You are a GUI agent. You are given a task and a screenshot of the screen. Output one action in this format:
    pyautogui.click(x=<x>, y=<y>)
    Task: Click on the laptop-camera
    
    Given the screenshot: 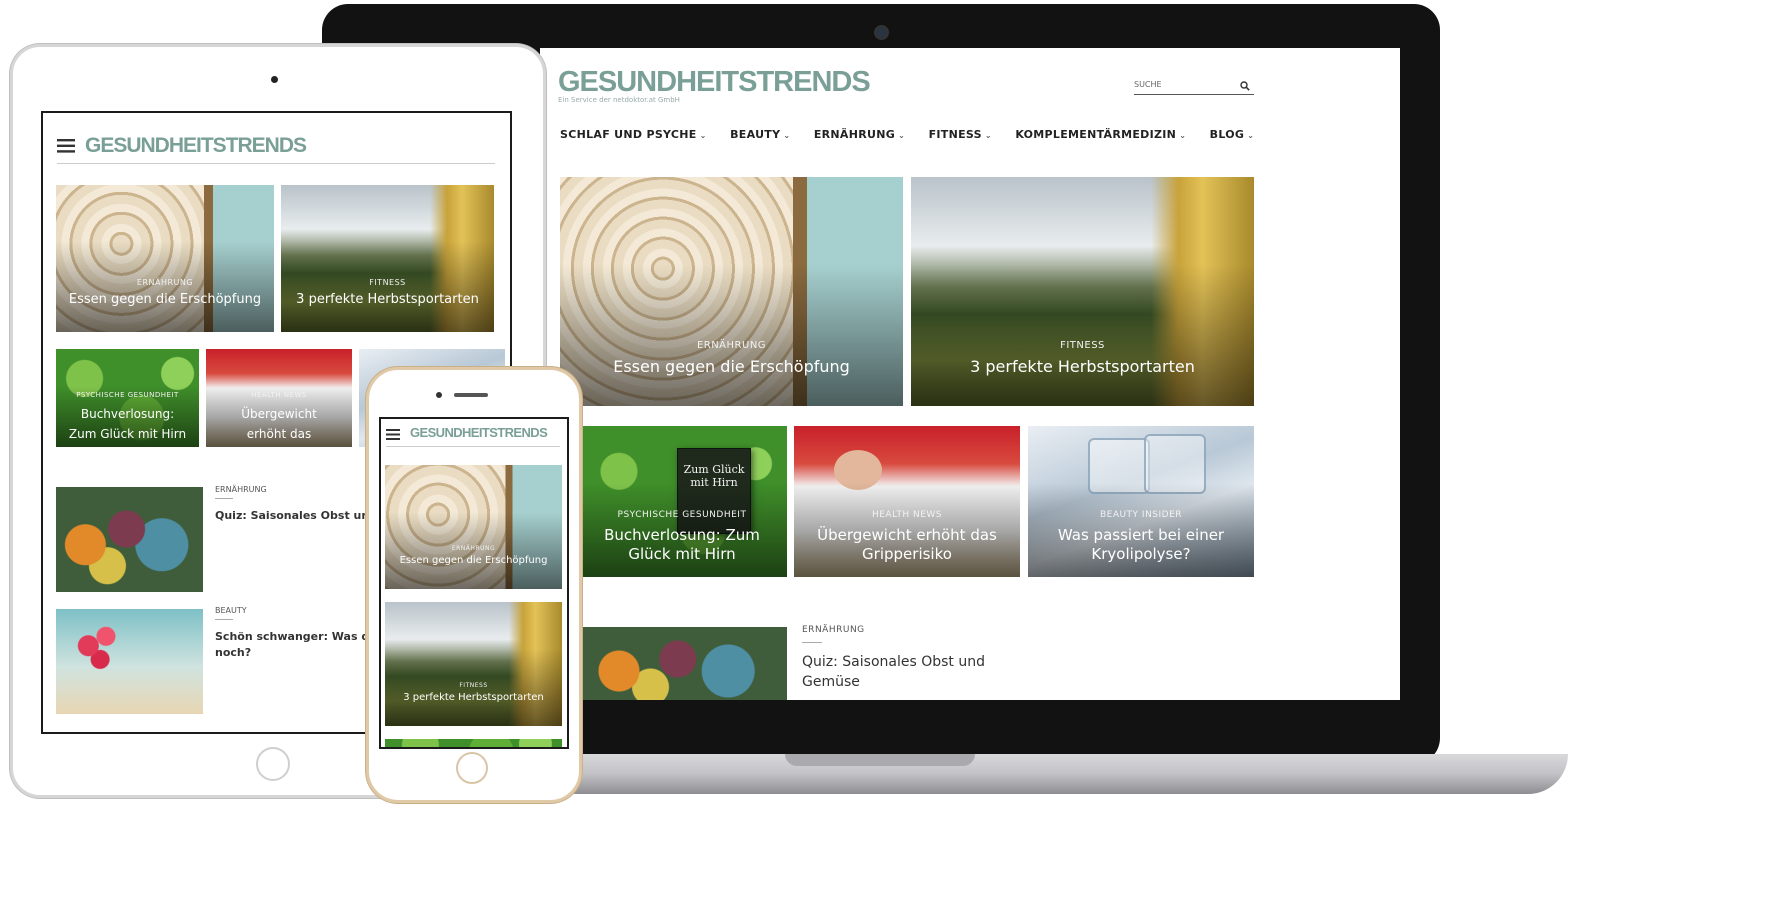 What is the action you would take?
    pyautogui.click(x=881, y=32)
    